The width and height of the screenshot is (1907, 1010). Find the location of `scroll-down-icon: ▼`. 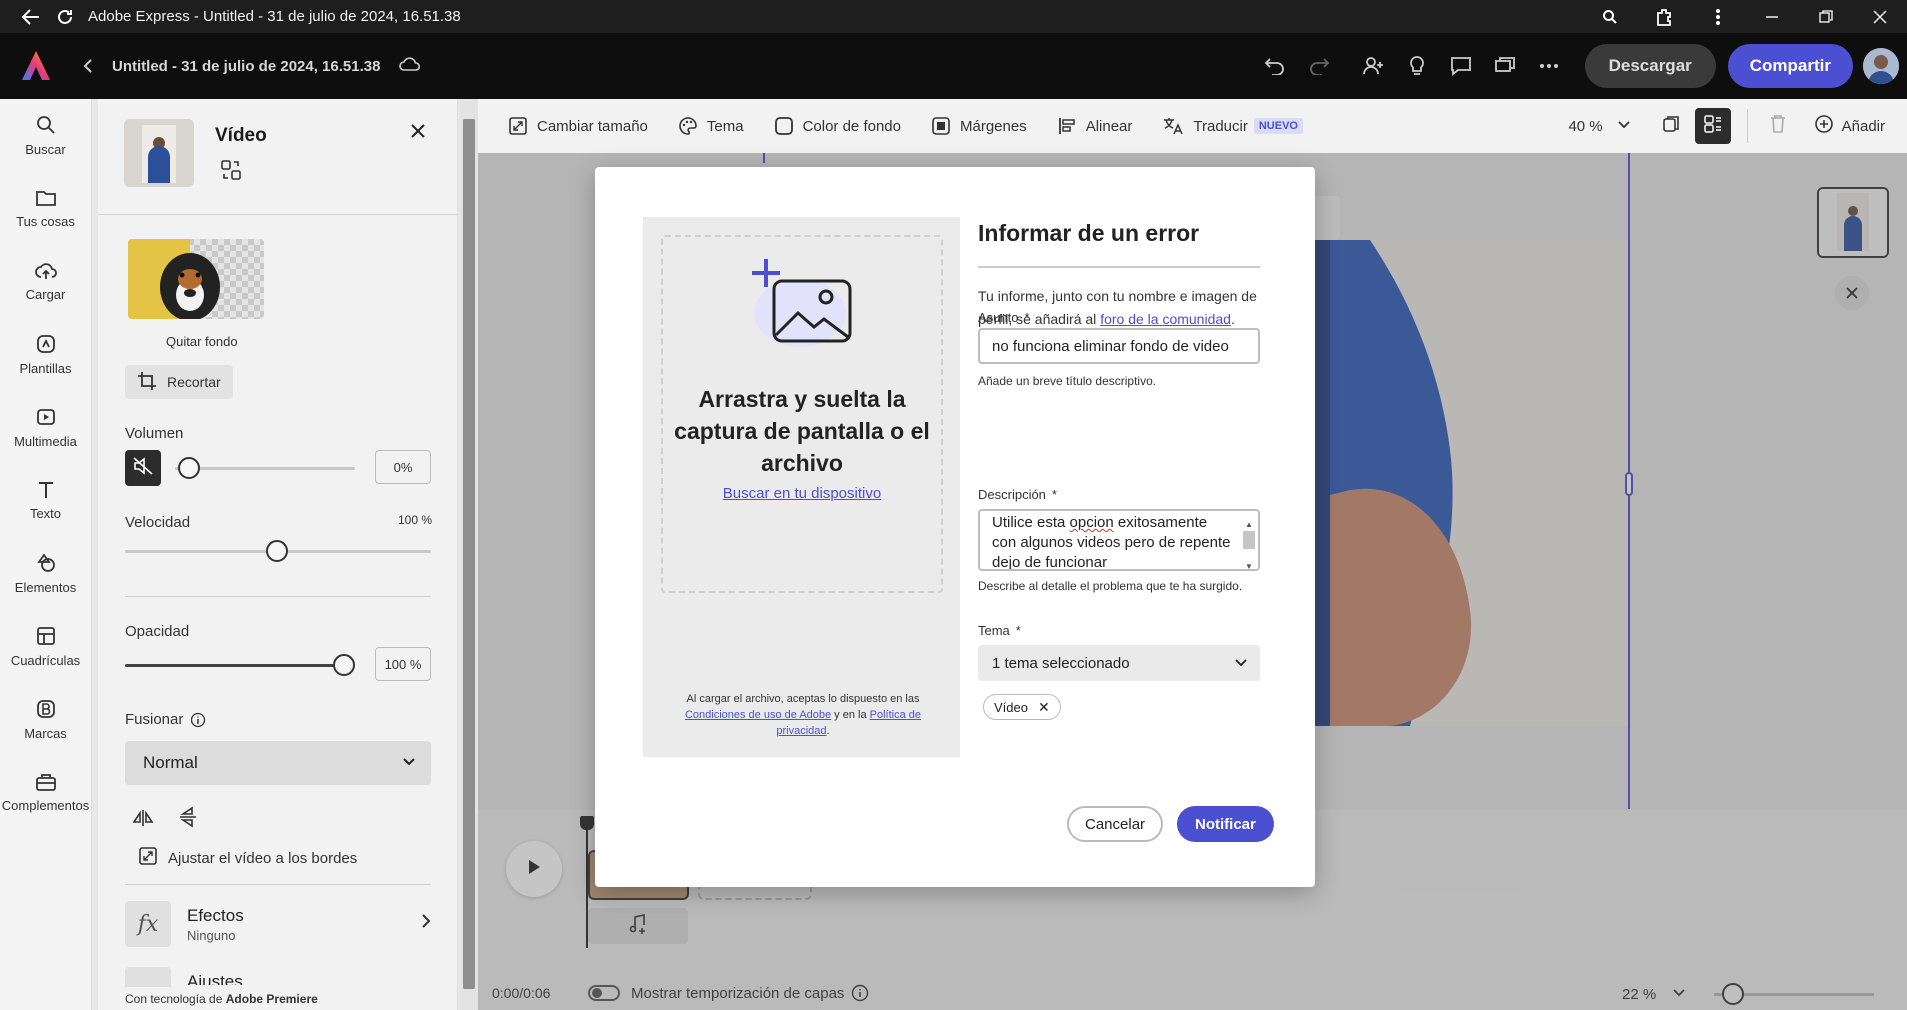

scroll-down-icon: ▼ is located at coordinates (1249, 563).